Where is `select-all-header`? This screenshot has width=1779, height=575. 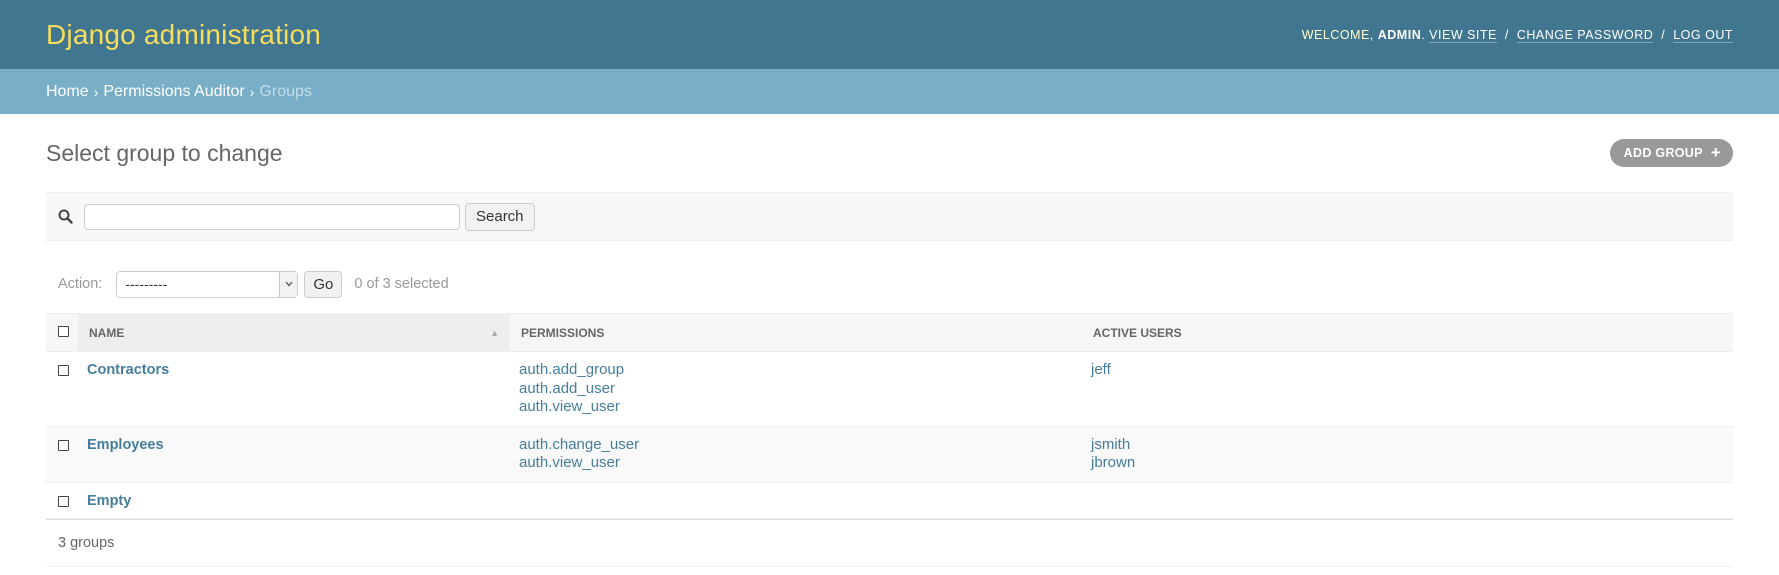
select-all-header is located at coordinates (62, 332).